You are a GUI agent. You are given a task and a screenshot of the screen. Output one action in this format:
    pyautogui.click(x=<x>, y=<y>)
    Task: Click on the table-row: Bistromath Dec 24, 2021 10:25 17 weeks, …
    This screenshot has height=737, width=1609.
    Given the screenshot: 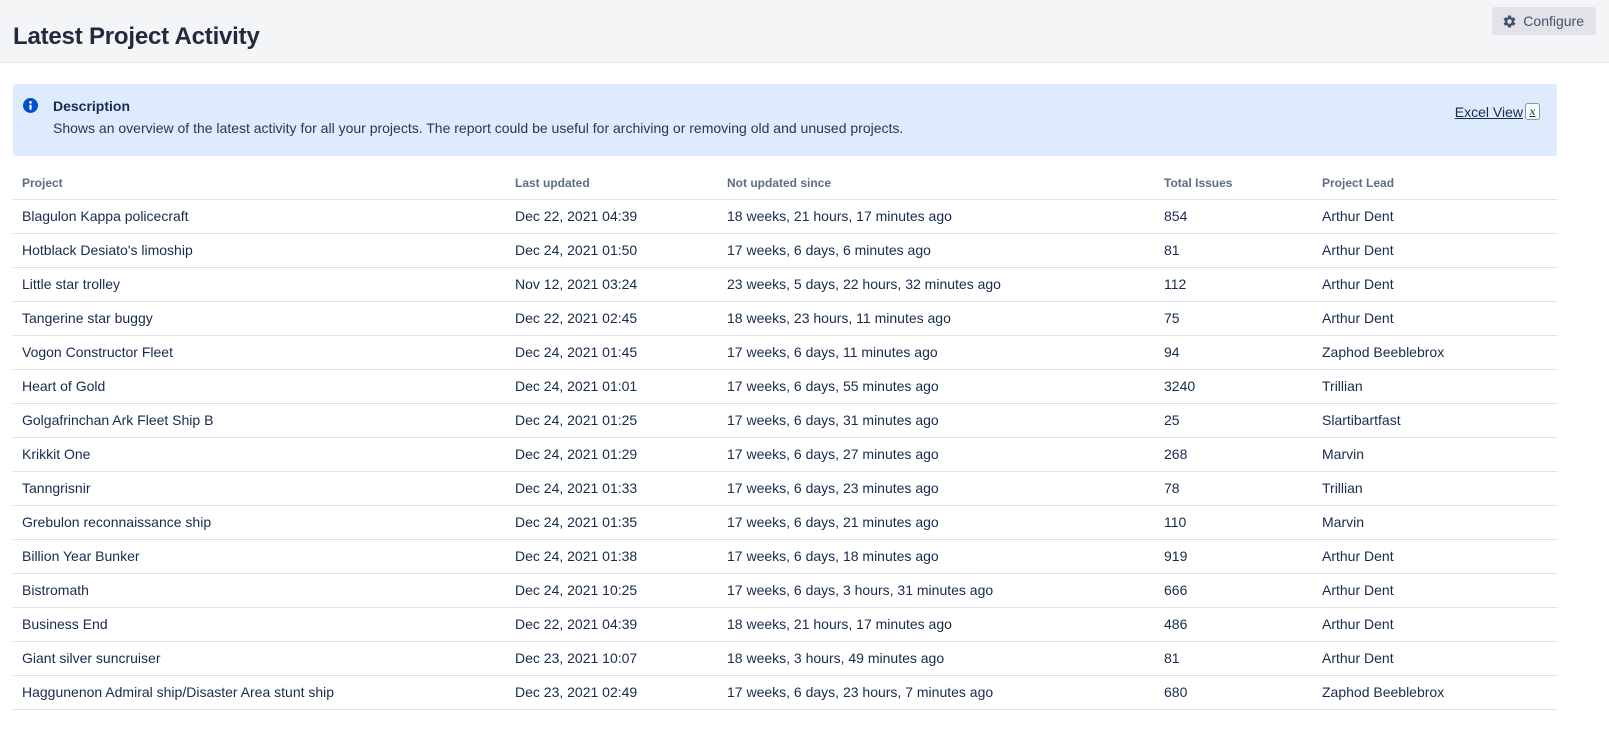 What is the action you would take?
    pyautogui.click(x=785, y=590)
    